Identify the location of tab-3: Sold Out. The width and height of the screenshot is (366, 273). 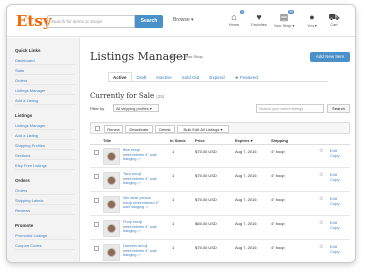
(191, 76).